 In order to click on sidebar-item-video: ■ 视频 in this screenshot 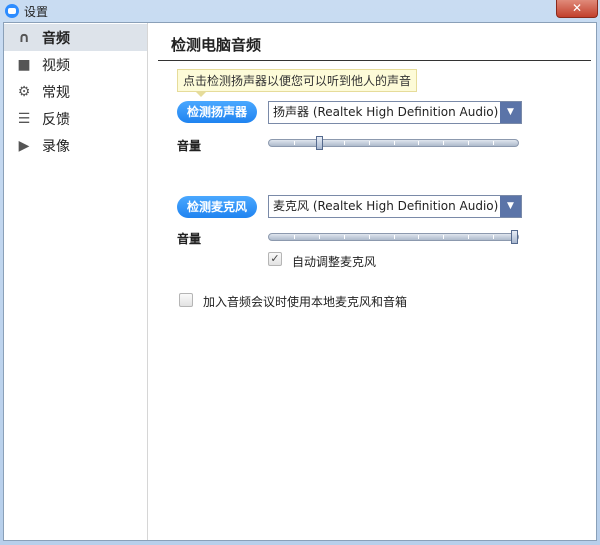, I will do `click(75, 64)`.